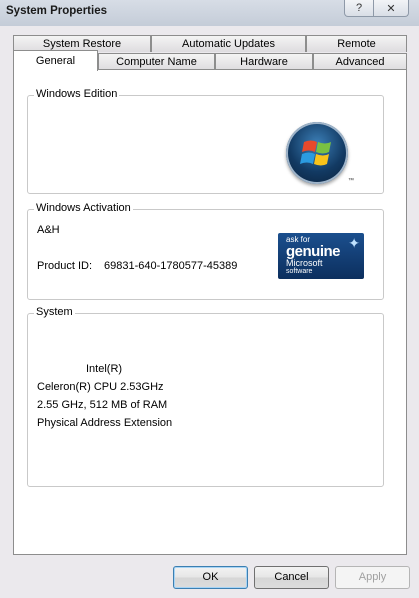 This screenshot has width=419, height=598. Describe the element at coordinates (317, 153) in the screenshot. I see `windows-logo-icon` at that location.